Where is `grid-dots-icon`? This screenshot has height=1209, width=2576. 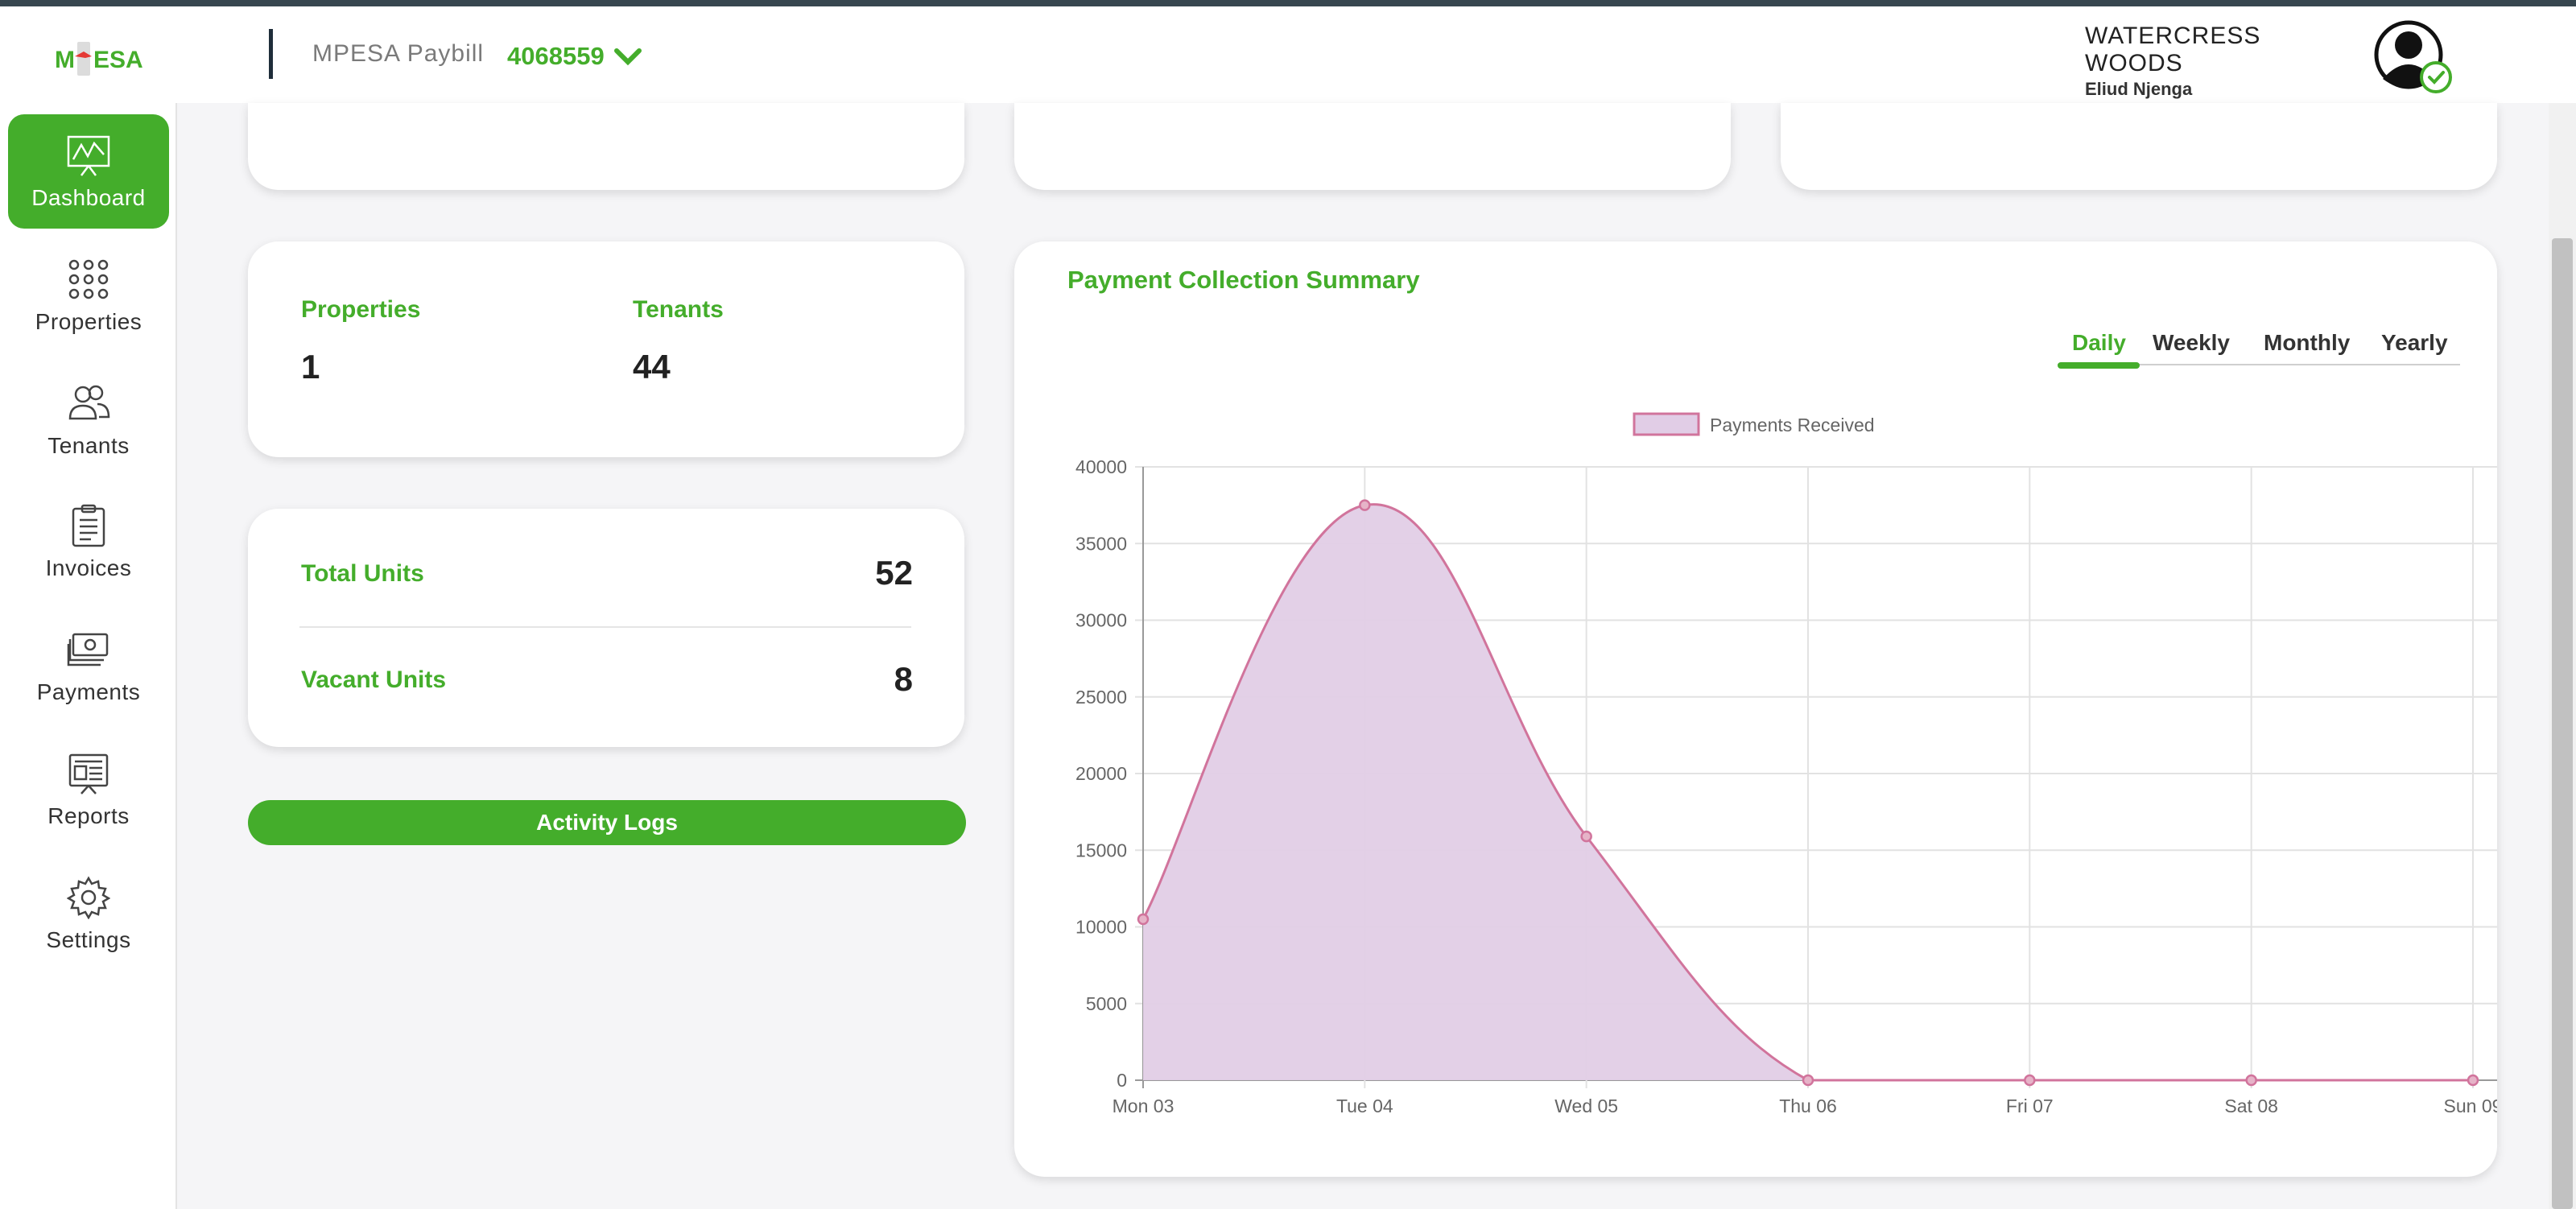 grid-dots-icon is located at coordinates (88, 279).